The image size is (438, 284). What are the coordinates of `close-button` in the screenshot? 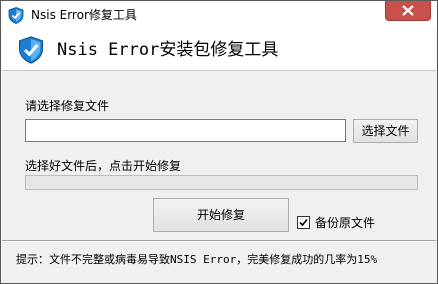 It's located at (408, 11).